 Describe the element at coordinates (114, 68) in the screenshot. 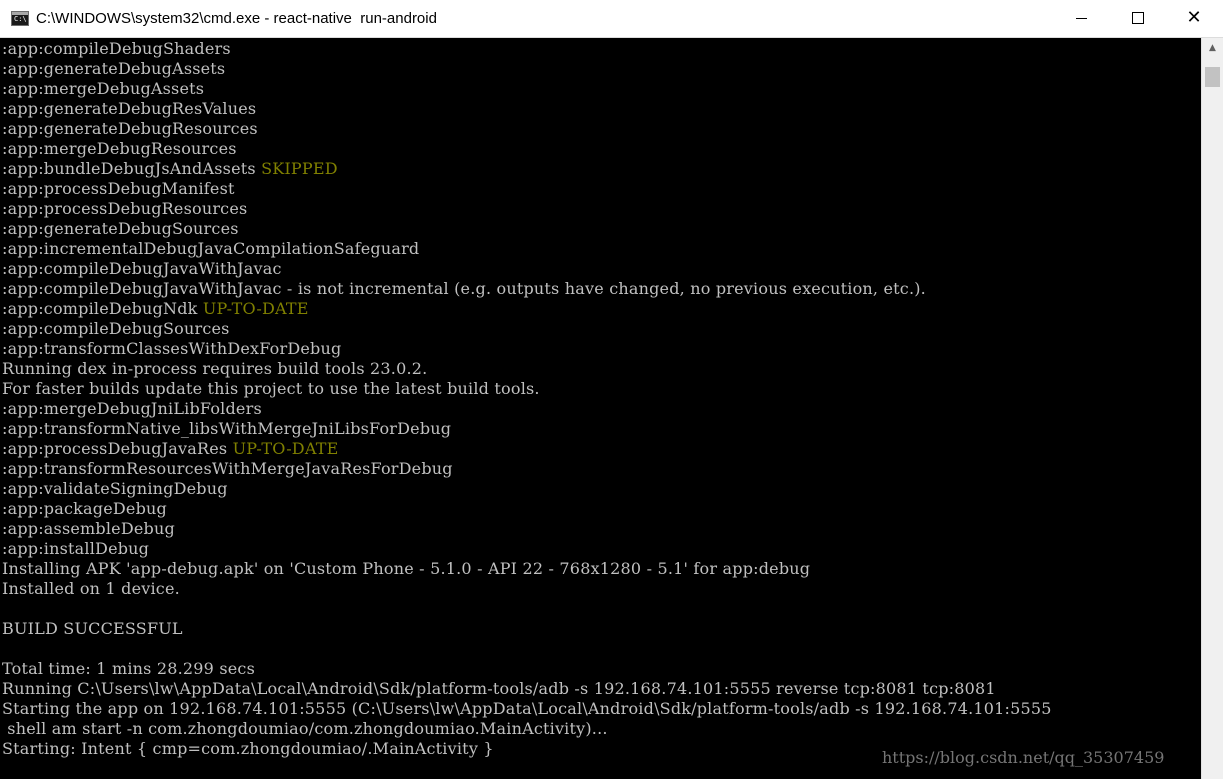

I see `console-line-text: :app:generateDebugAssets` at that location.